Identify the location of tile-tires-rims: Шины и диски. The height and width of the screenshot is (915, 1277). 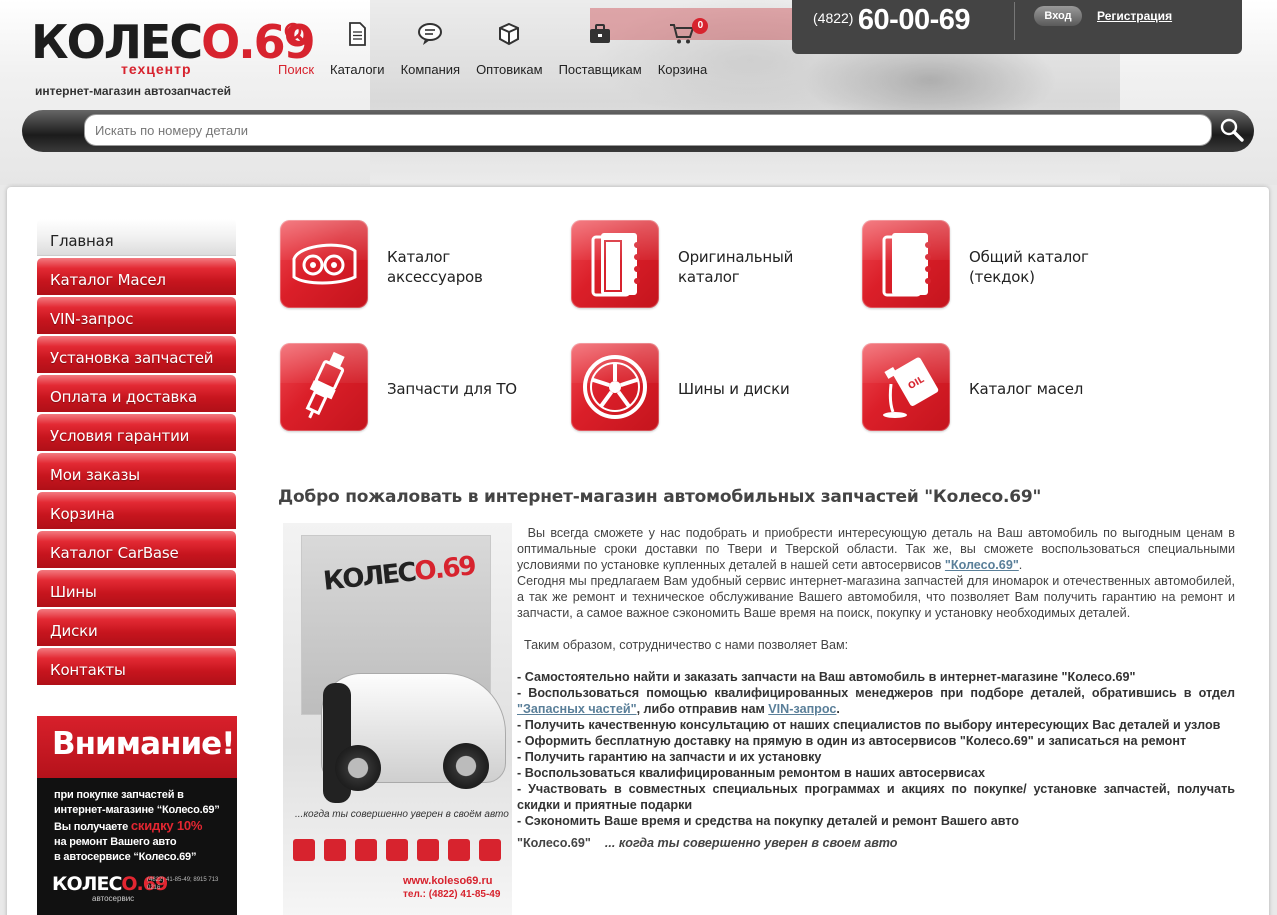
(701, 388).